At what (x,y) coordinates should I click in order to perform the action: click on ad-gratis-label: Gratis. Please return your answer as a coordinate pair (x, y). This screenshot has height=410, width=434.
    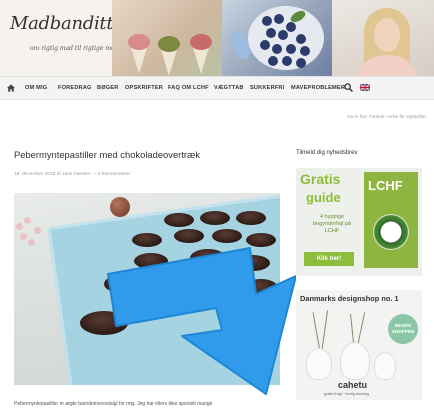
    Looking at the image, I should click on (320, 179).